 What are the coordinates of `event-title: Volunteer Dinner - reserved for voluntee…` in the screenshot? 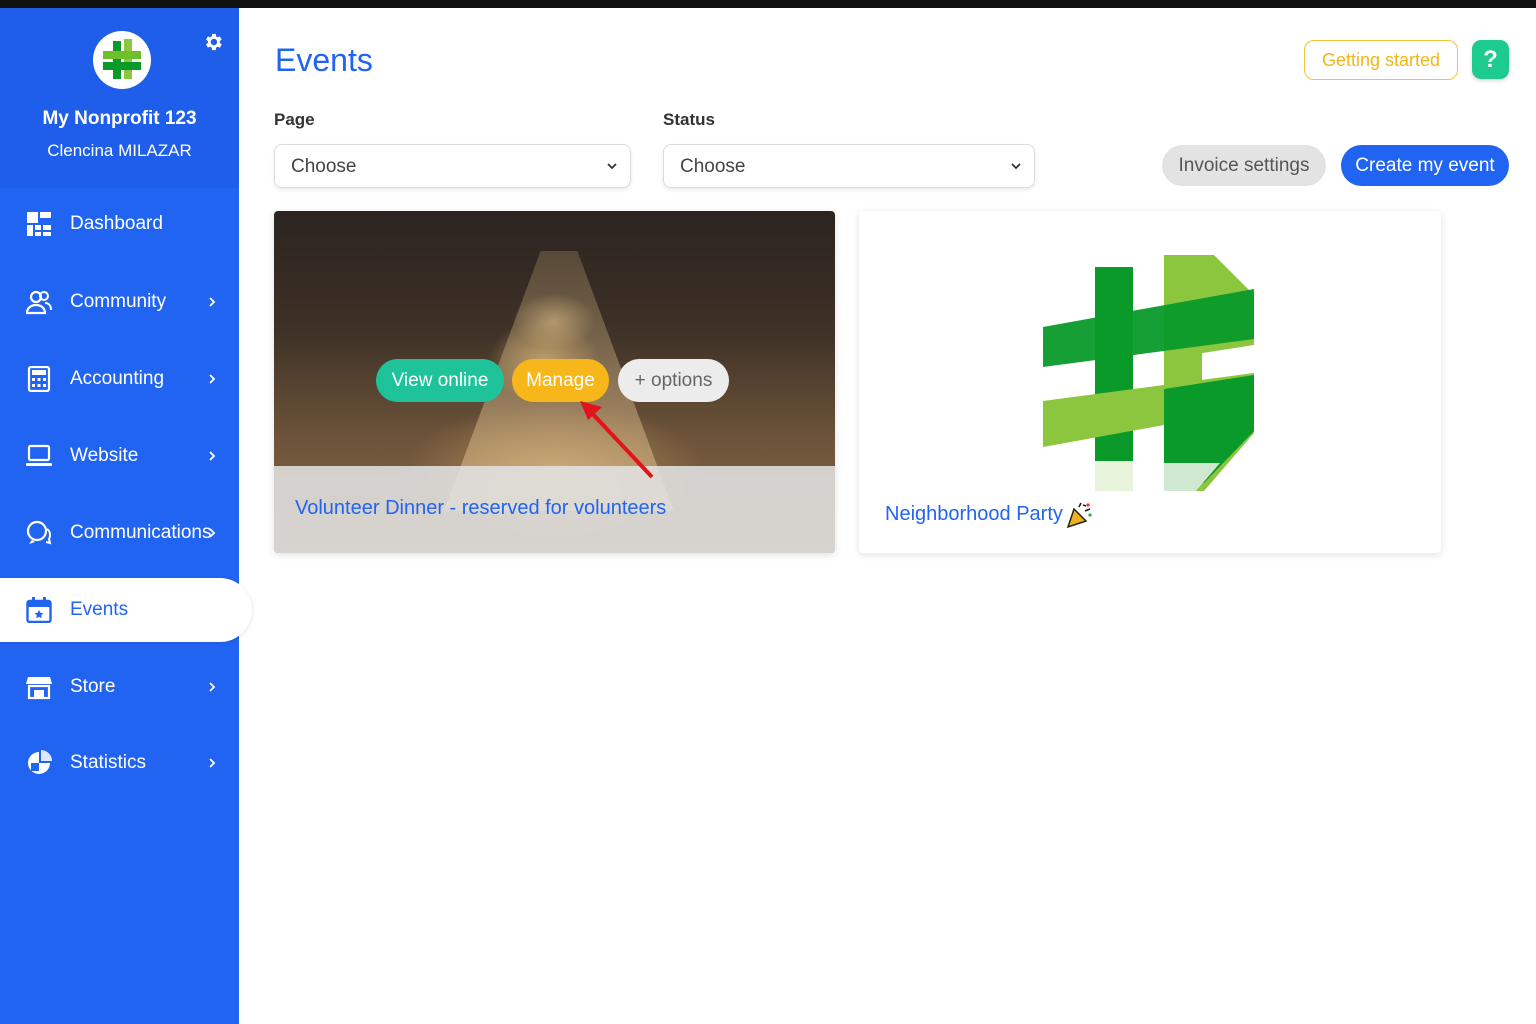 It's located at (480, 508).